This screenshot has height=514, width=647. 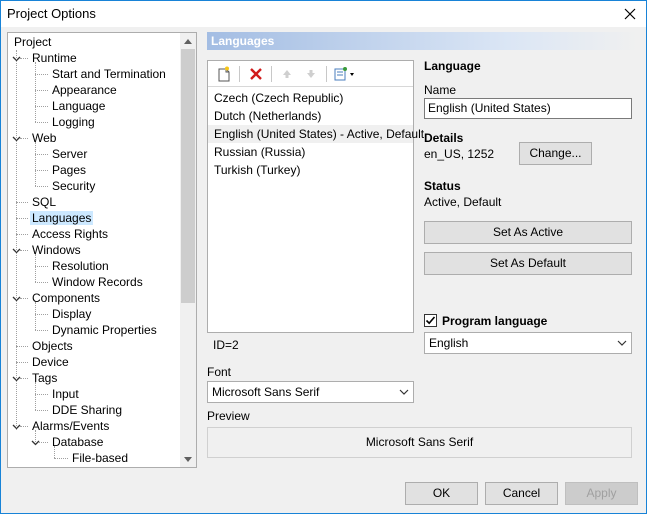 I want to click on tree-item: Access Rights, so click(x=70, y=234).